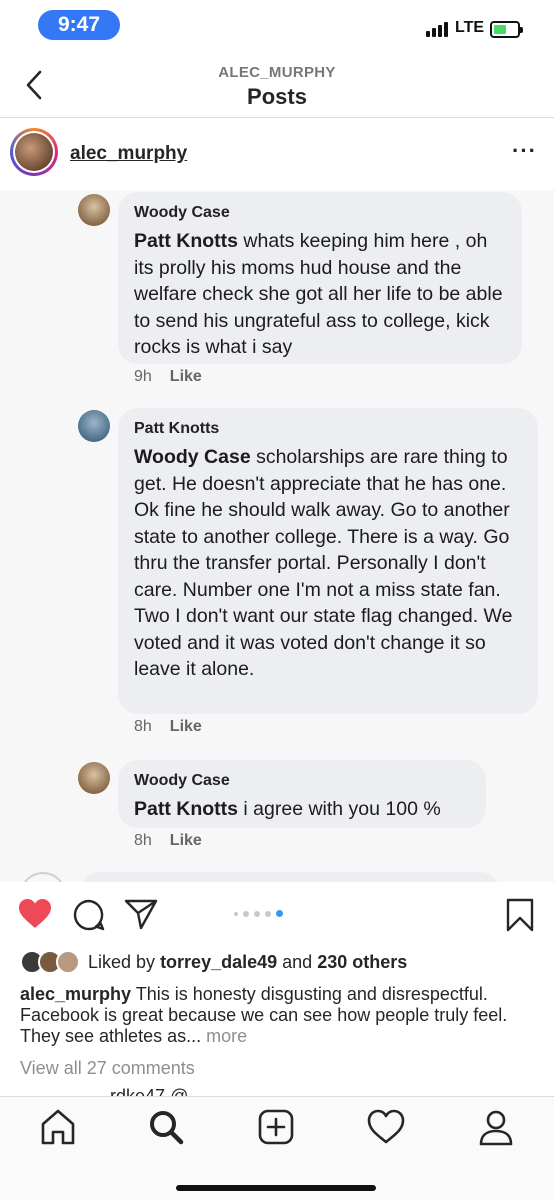 The width and height of the screenshot is (554, 1200). What do you see at coordinates (386, 1127) in the screenshot?
I see `heart-icon` at bounding box center [386, 1127].